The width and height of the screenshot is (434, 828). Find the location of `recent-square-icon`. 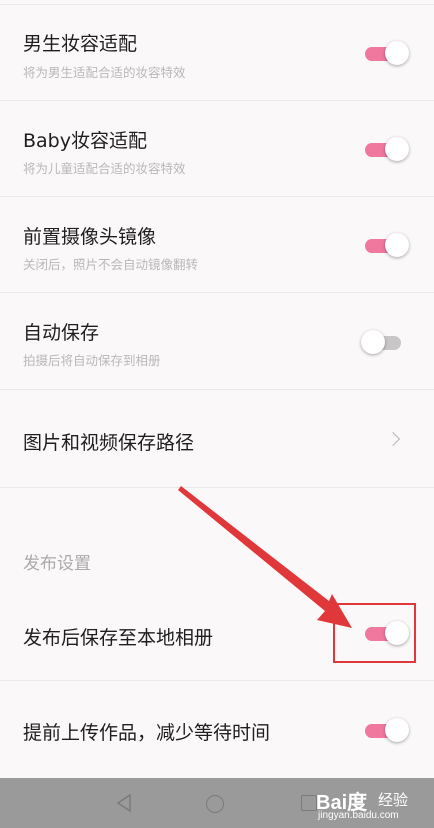

recent-square-icon is located at coordinates (309, 803).